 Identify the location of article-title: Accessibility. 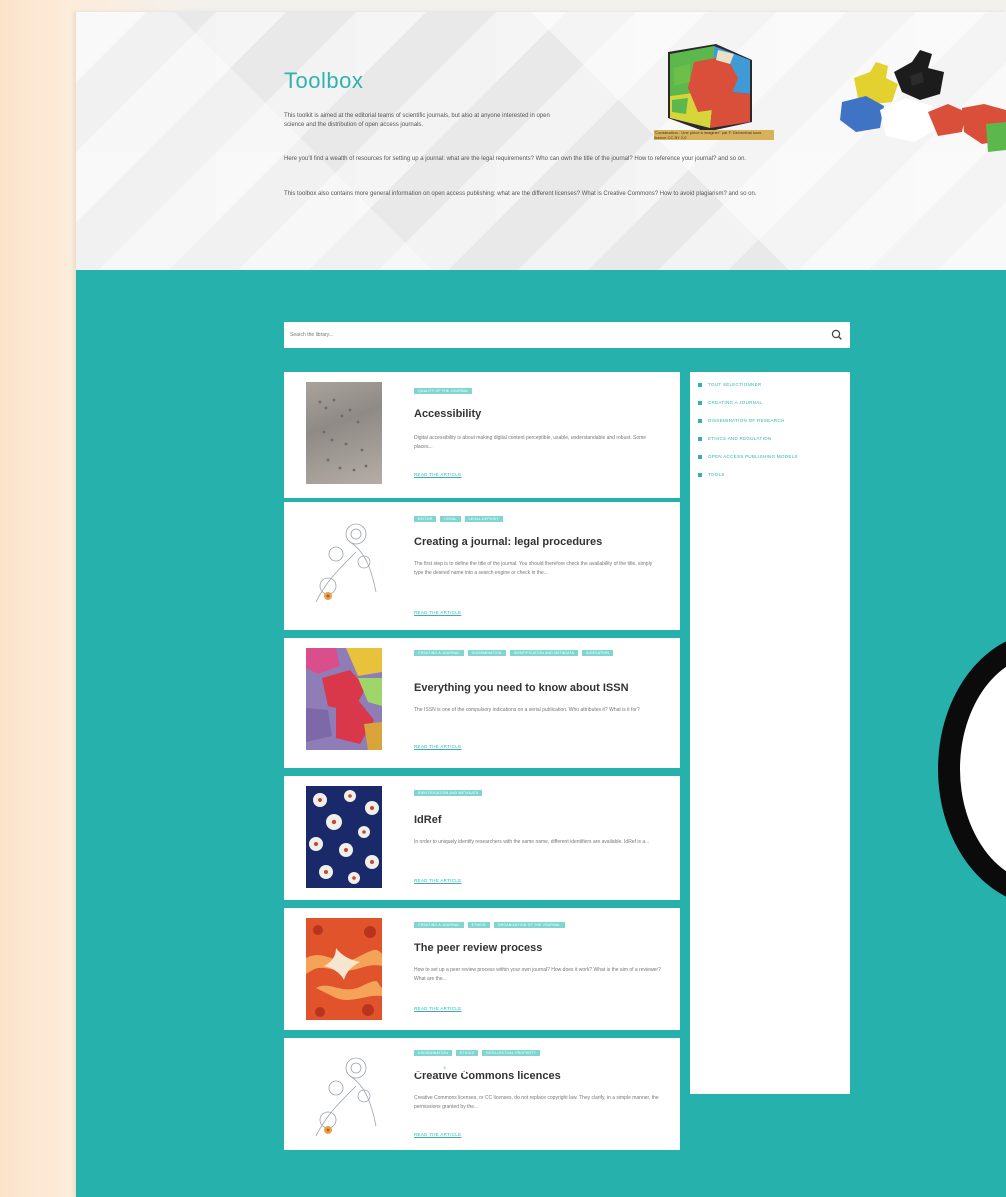
(447, 414).